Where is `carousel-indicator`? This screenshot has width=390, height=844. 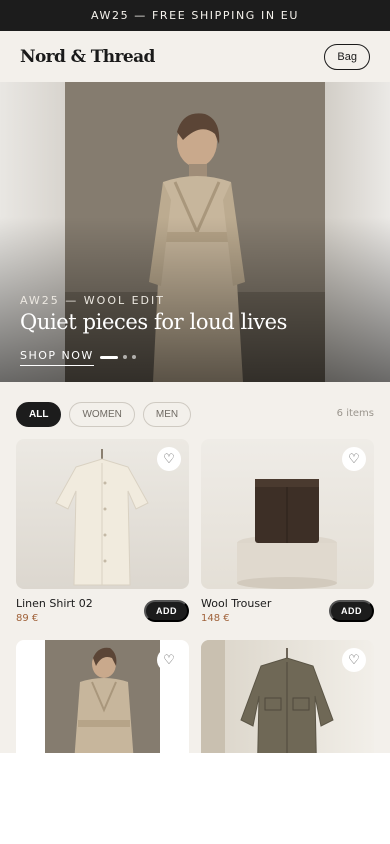
carousel-indicator is located at coordinates (118, 357).